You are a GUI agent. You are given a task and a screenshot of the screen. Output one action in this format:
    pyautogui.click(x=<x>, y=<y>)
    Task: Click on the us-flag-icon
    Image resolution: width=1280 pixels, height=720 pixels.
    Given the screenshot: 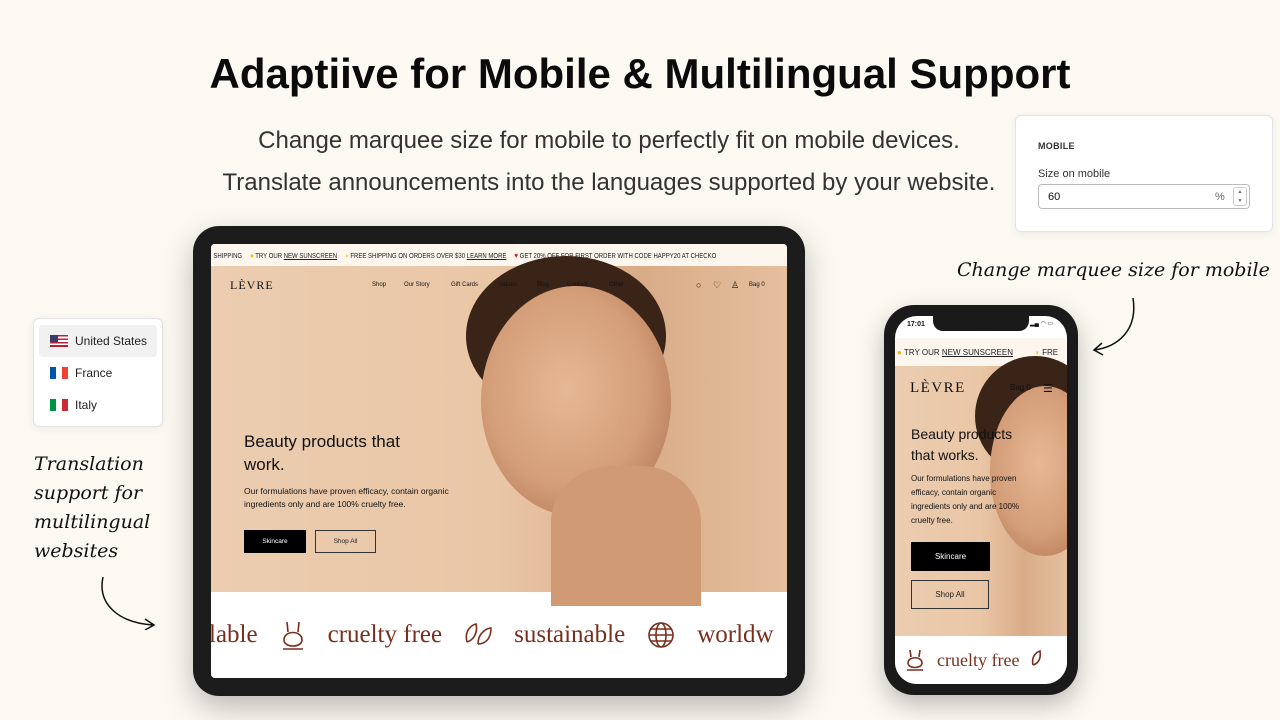 What is the action you would take?
    pyautogui.click(x=59, y=341)
    